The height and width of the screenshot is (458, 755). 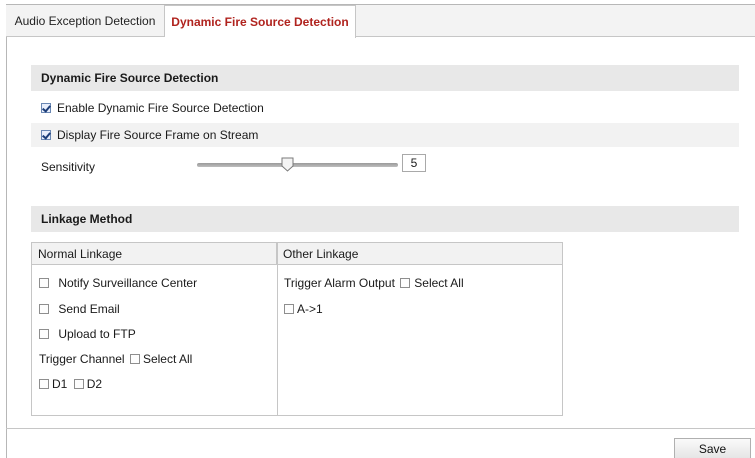 I want to click on channel-d1-checkbox, so click(x=44, y=384).